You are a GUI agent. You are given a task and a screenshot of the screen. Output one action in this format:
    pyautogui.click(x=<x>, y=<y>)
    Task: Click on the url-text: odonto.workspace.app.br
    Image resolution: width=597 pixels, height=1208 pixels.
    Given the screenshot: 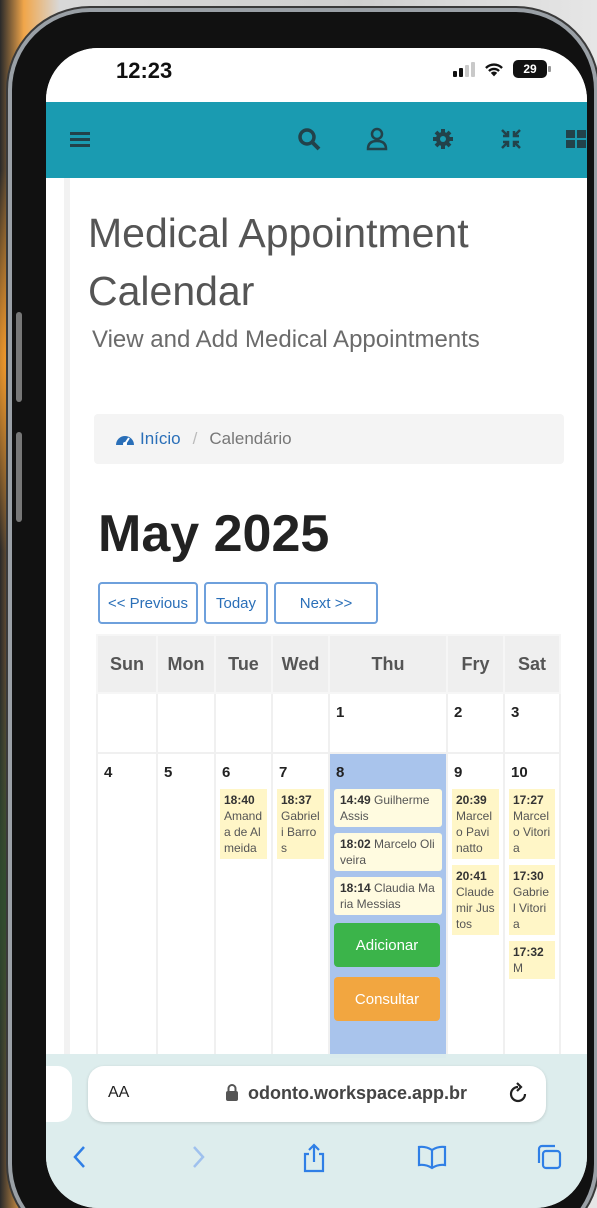 What is the action you would take?
    pyautogui.click(x=358, y=1093)
    